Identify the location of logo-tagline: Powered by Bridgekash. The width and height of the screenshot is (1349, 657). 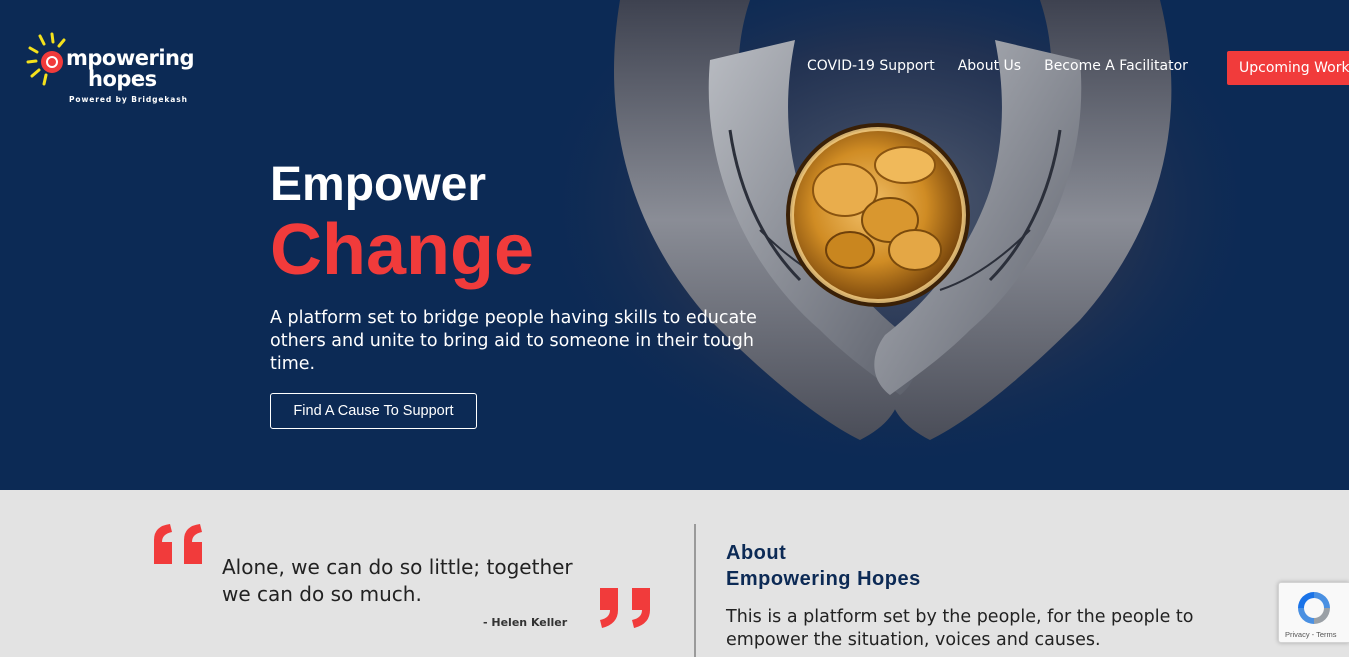
(128, 99).